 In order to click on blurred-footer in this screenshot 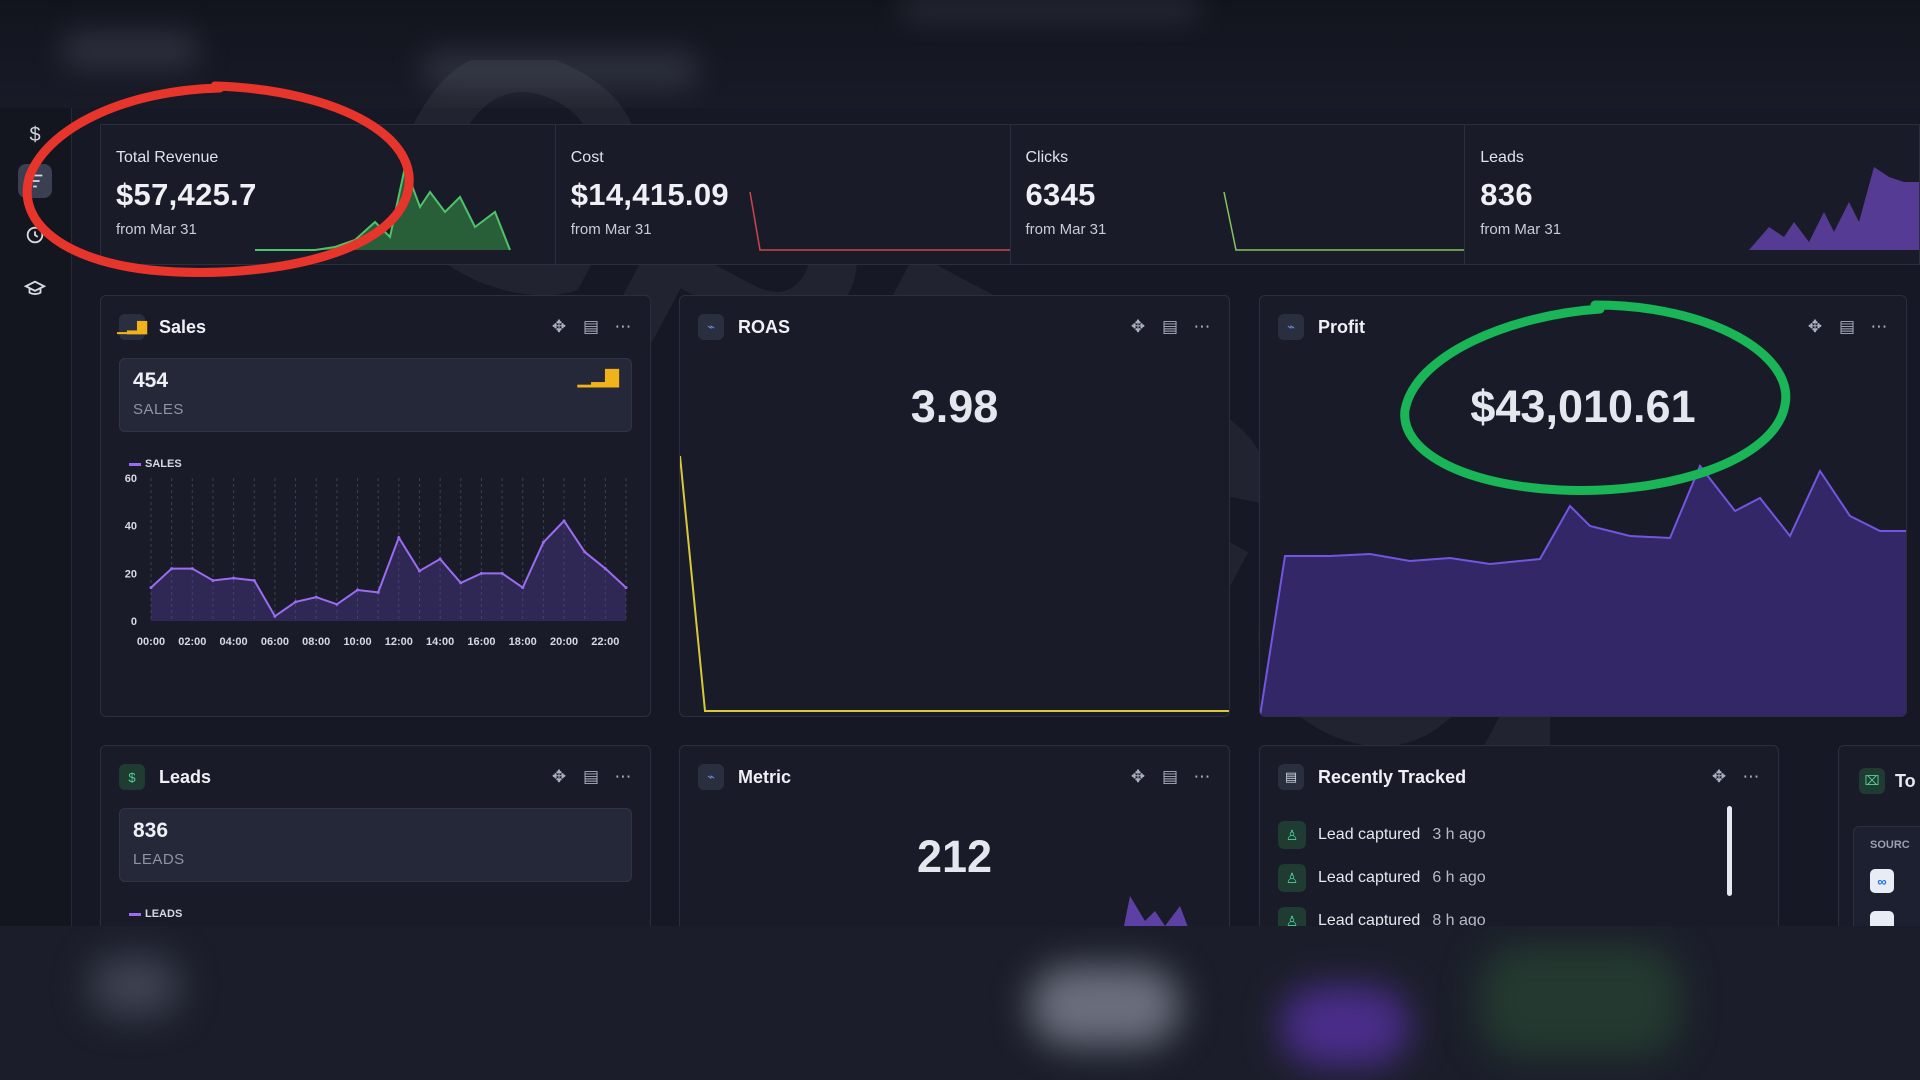, I will do `click(960, 1003)`.